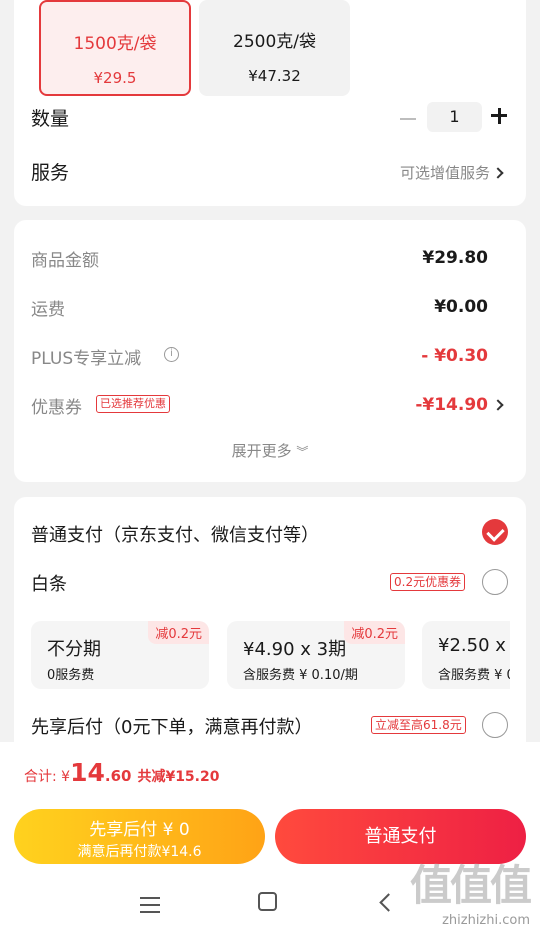 The height and width of the screenshot is (934, 540). Describe the element at coordinates (171, 726) in the screenshot. I see `pay-later-label: 先享后付（0元下单，满意再付款）` at that location.